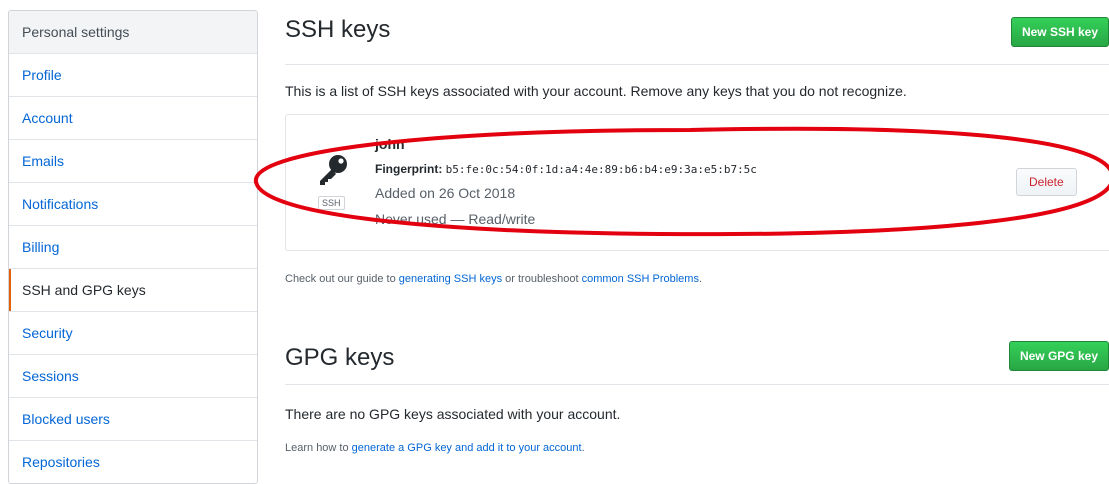 The image size is (1109, 484). Describe the element at coordinates (409, 169) in the screenshot. I see `fingerprint-label: Fingerprint:` at that location.